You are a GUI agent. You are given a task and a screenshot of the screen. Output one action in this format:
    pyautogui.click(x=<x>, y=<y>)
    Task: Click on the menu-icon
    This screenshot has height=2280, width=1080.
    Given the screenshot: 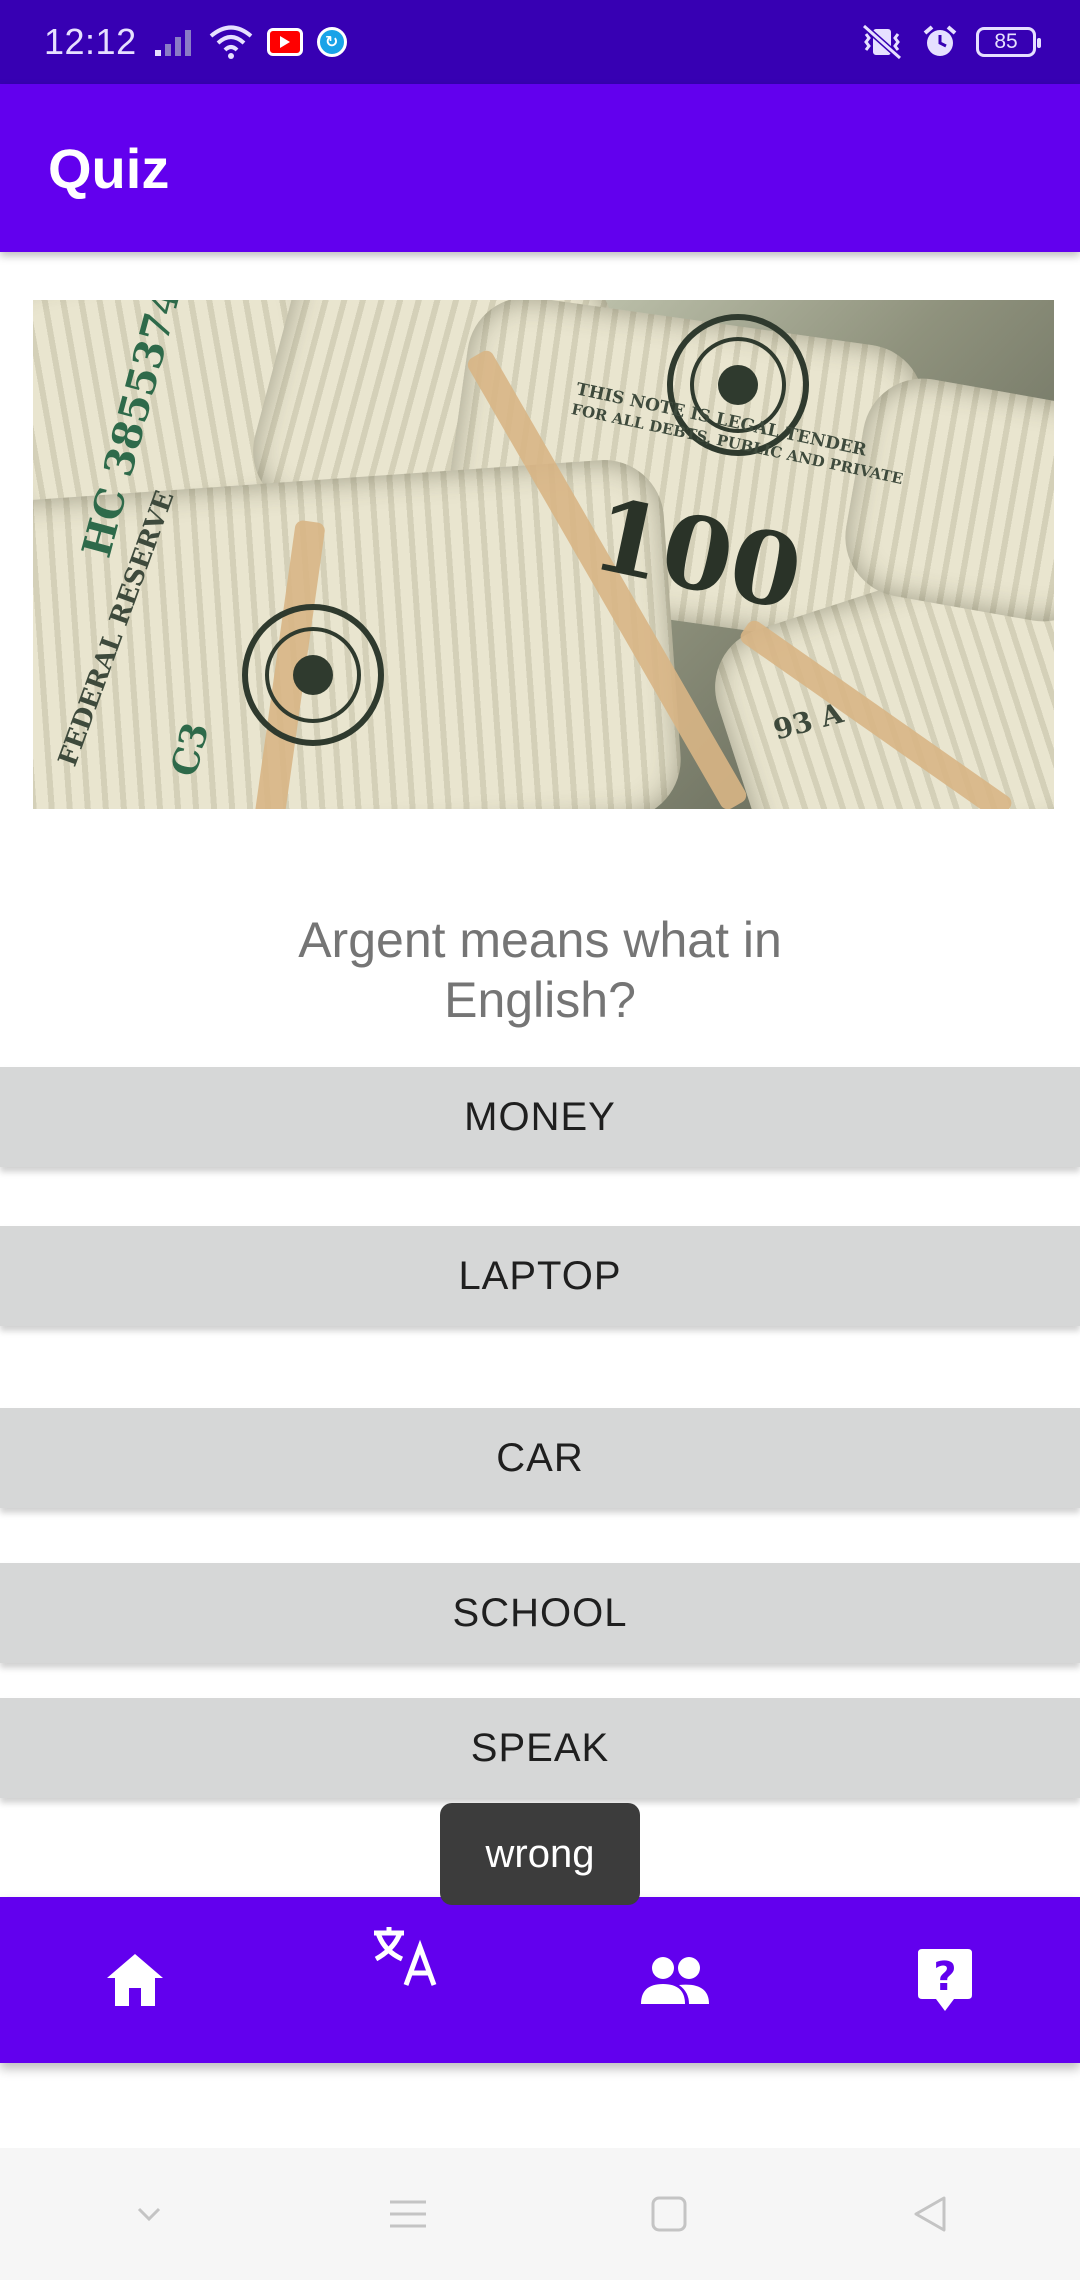 What is the action you would take?
    pyautogui.click(x=408, y=2214)
    